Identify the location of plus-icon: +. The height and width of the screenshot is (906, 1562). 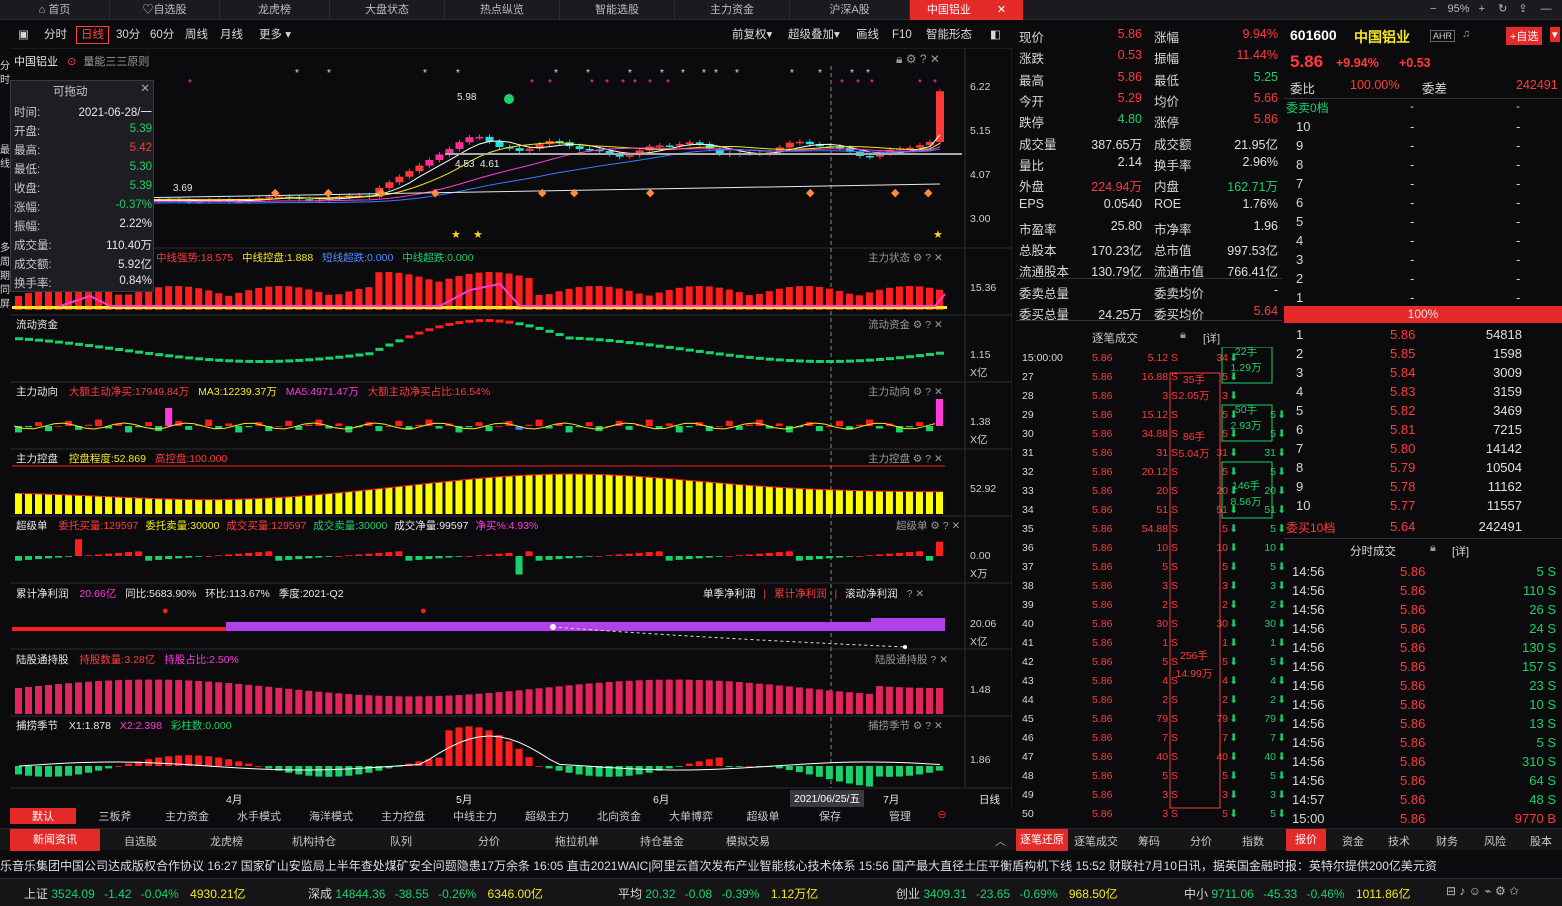
(1482, 9).